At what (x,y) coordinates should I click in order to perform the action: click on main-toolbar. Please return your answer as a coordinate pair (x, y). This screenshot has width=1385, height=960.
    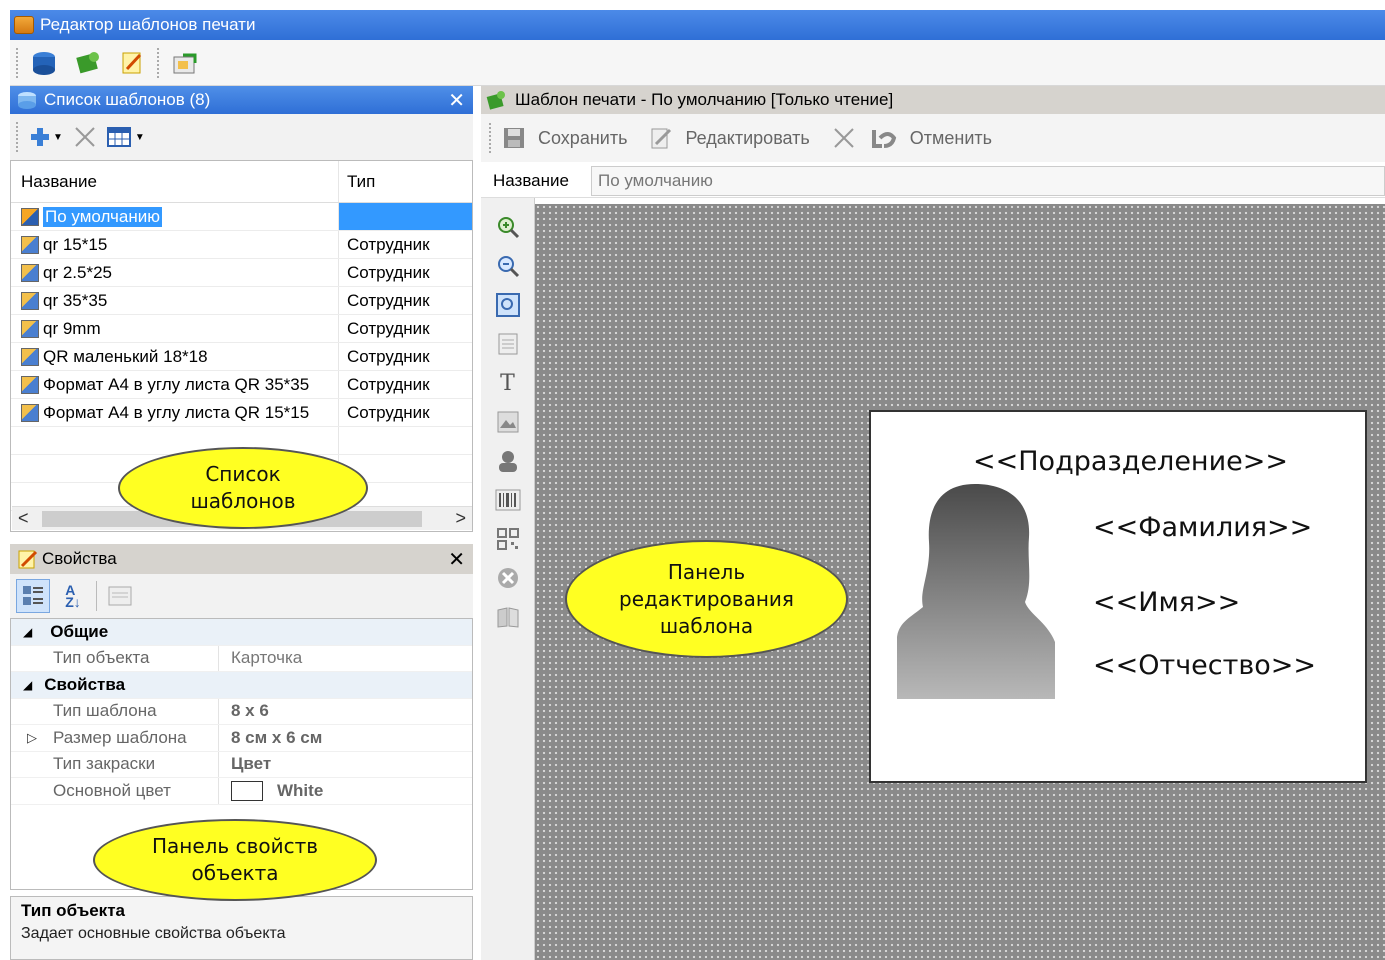
    Looking at the image, I should click on (697, 63).